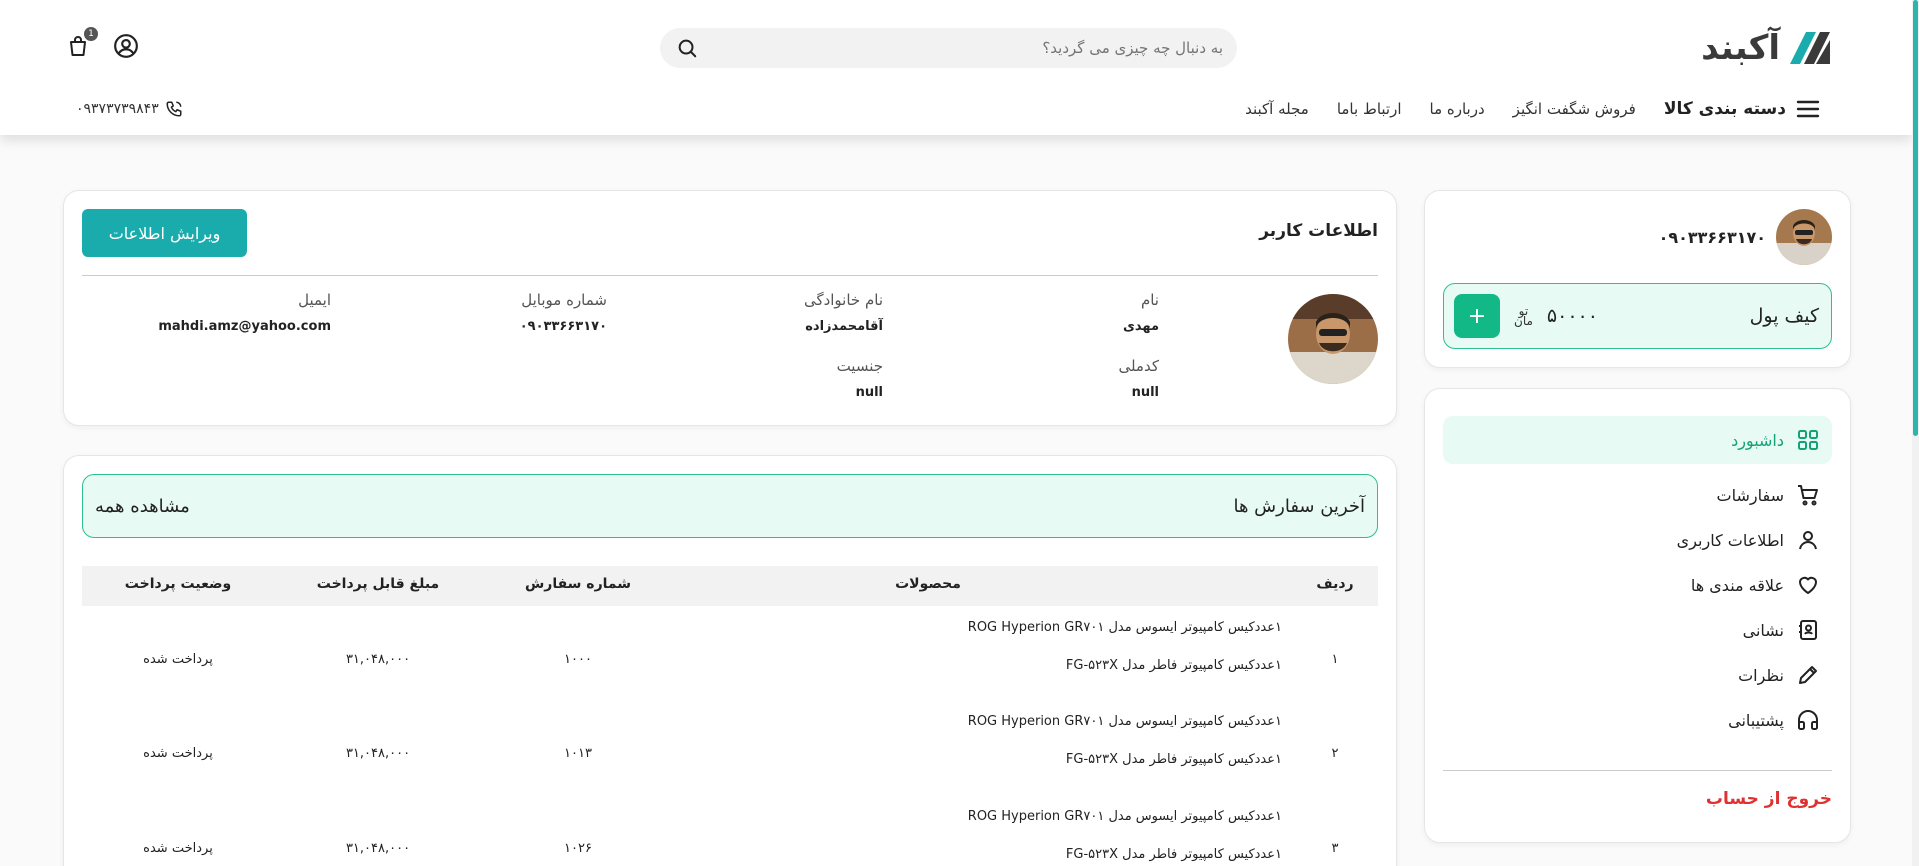  Describe the element at coordinates (1333, 339) in the screenshot. I see `user-avatar` at that location.